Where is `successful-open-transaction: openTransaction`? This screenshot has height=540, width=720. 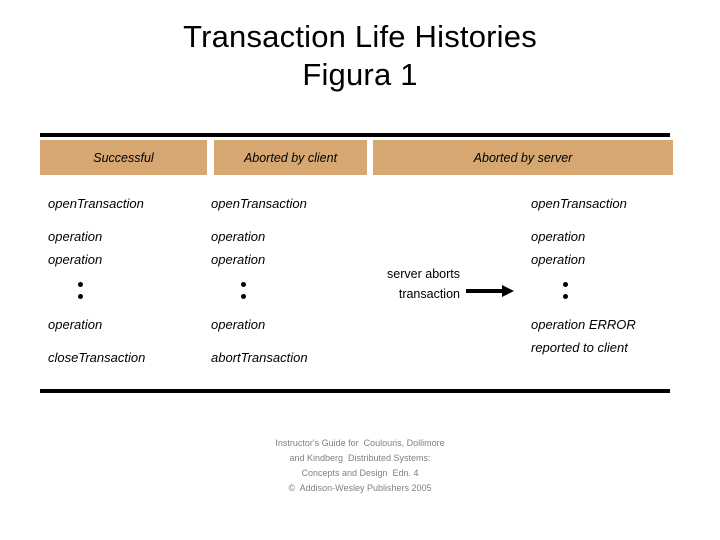
successful-open-transaction: openTransaction is located at coordinates (96, 203).